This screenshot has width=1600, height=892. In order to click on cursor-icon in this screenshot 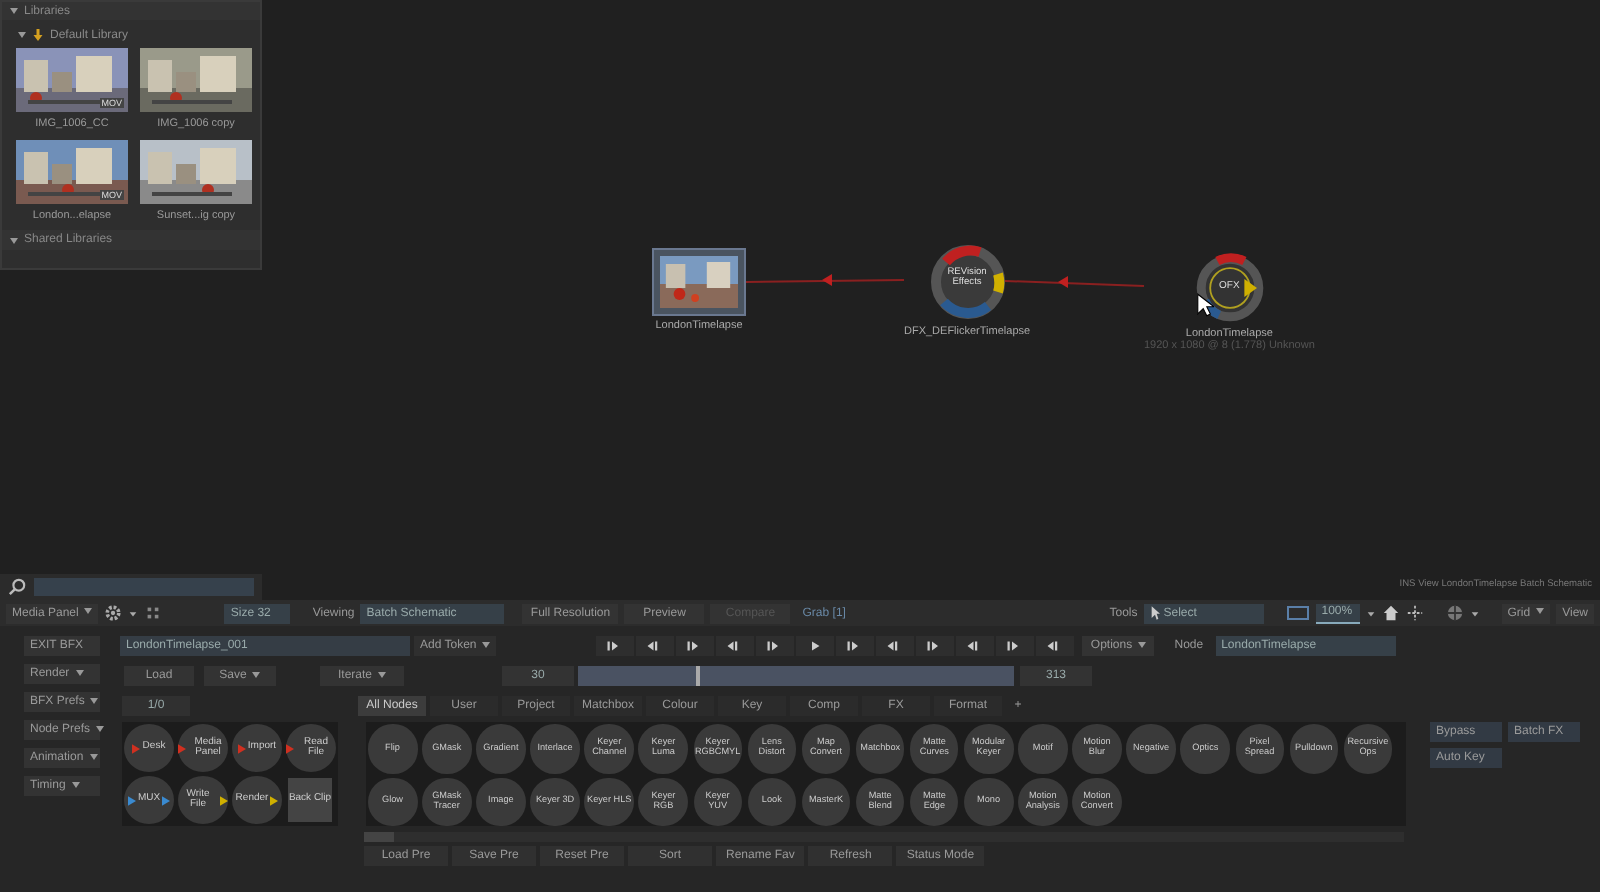, I will do `click(1205, 305)`.